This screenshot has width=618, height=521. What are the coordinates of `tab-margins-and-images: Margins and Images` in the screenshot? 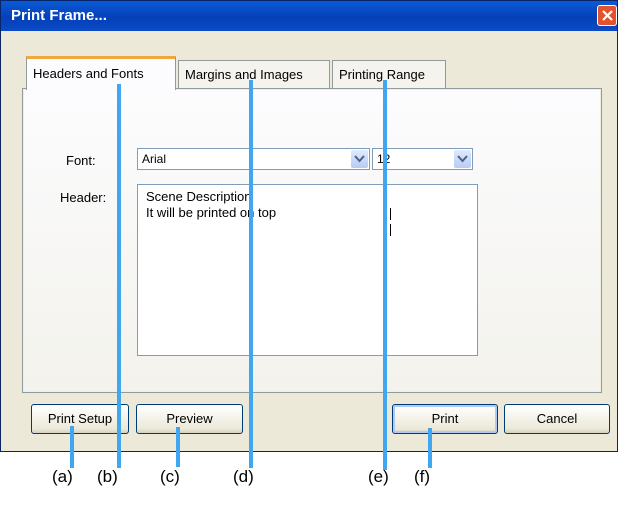 It's located at (254, 74).